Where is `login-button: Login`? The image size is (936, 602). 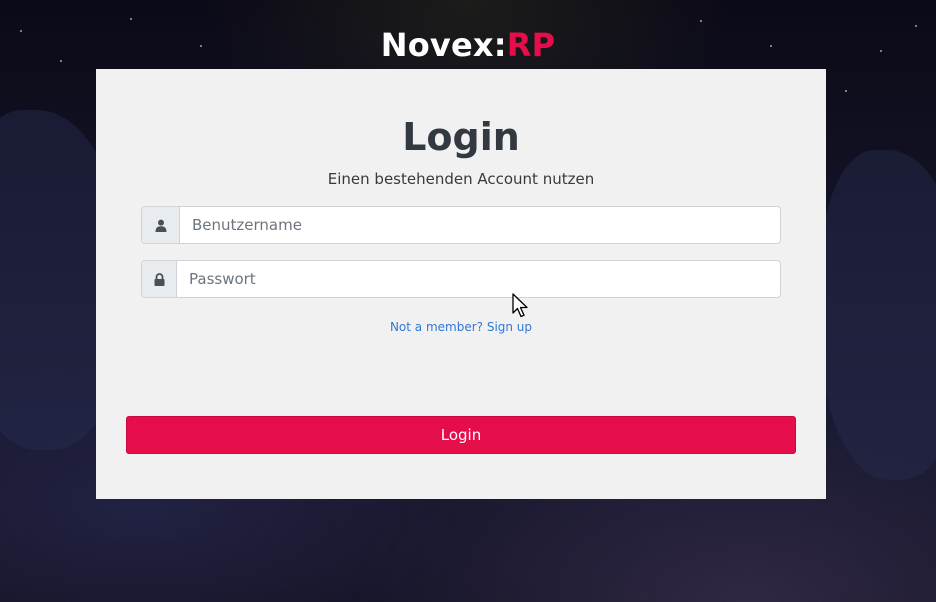
login-button: Login is located at coordinates (461, 435).